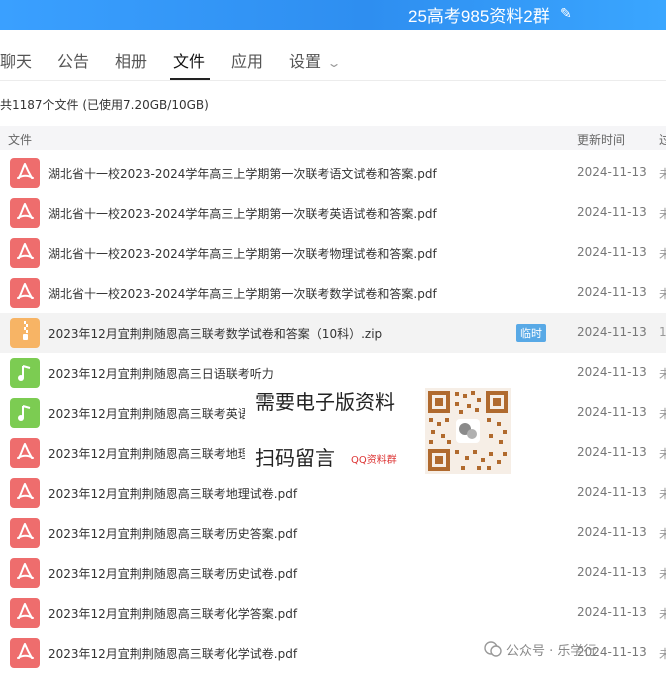  I want to click on chevron-down-icon: ⌄, so click(334, 63).